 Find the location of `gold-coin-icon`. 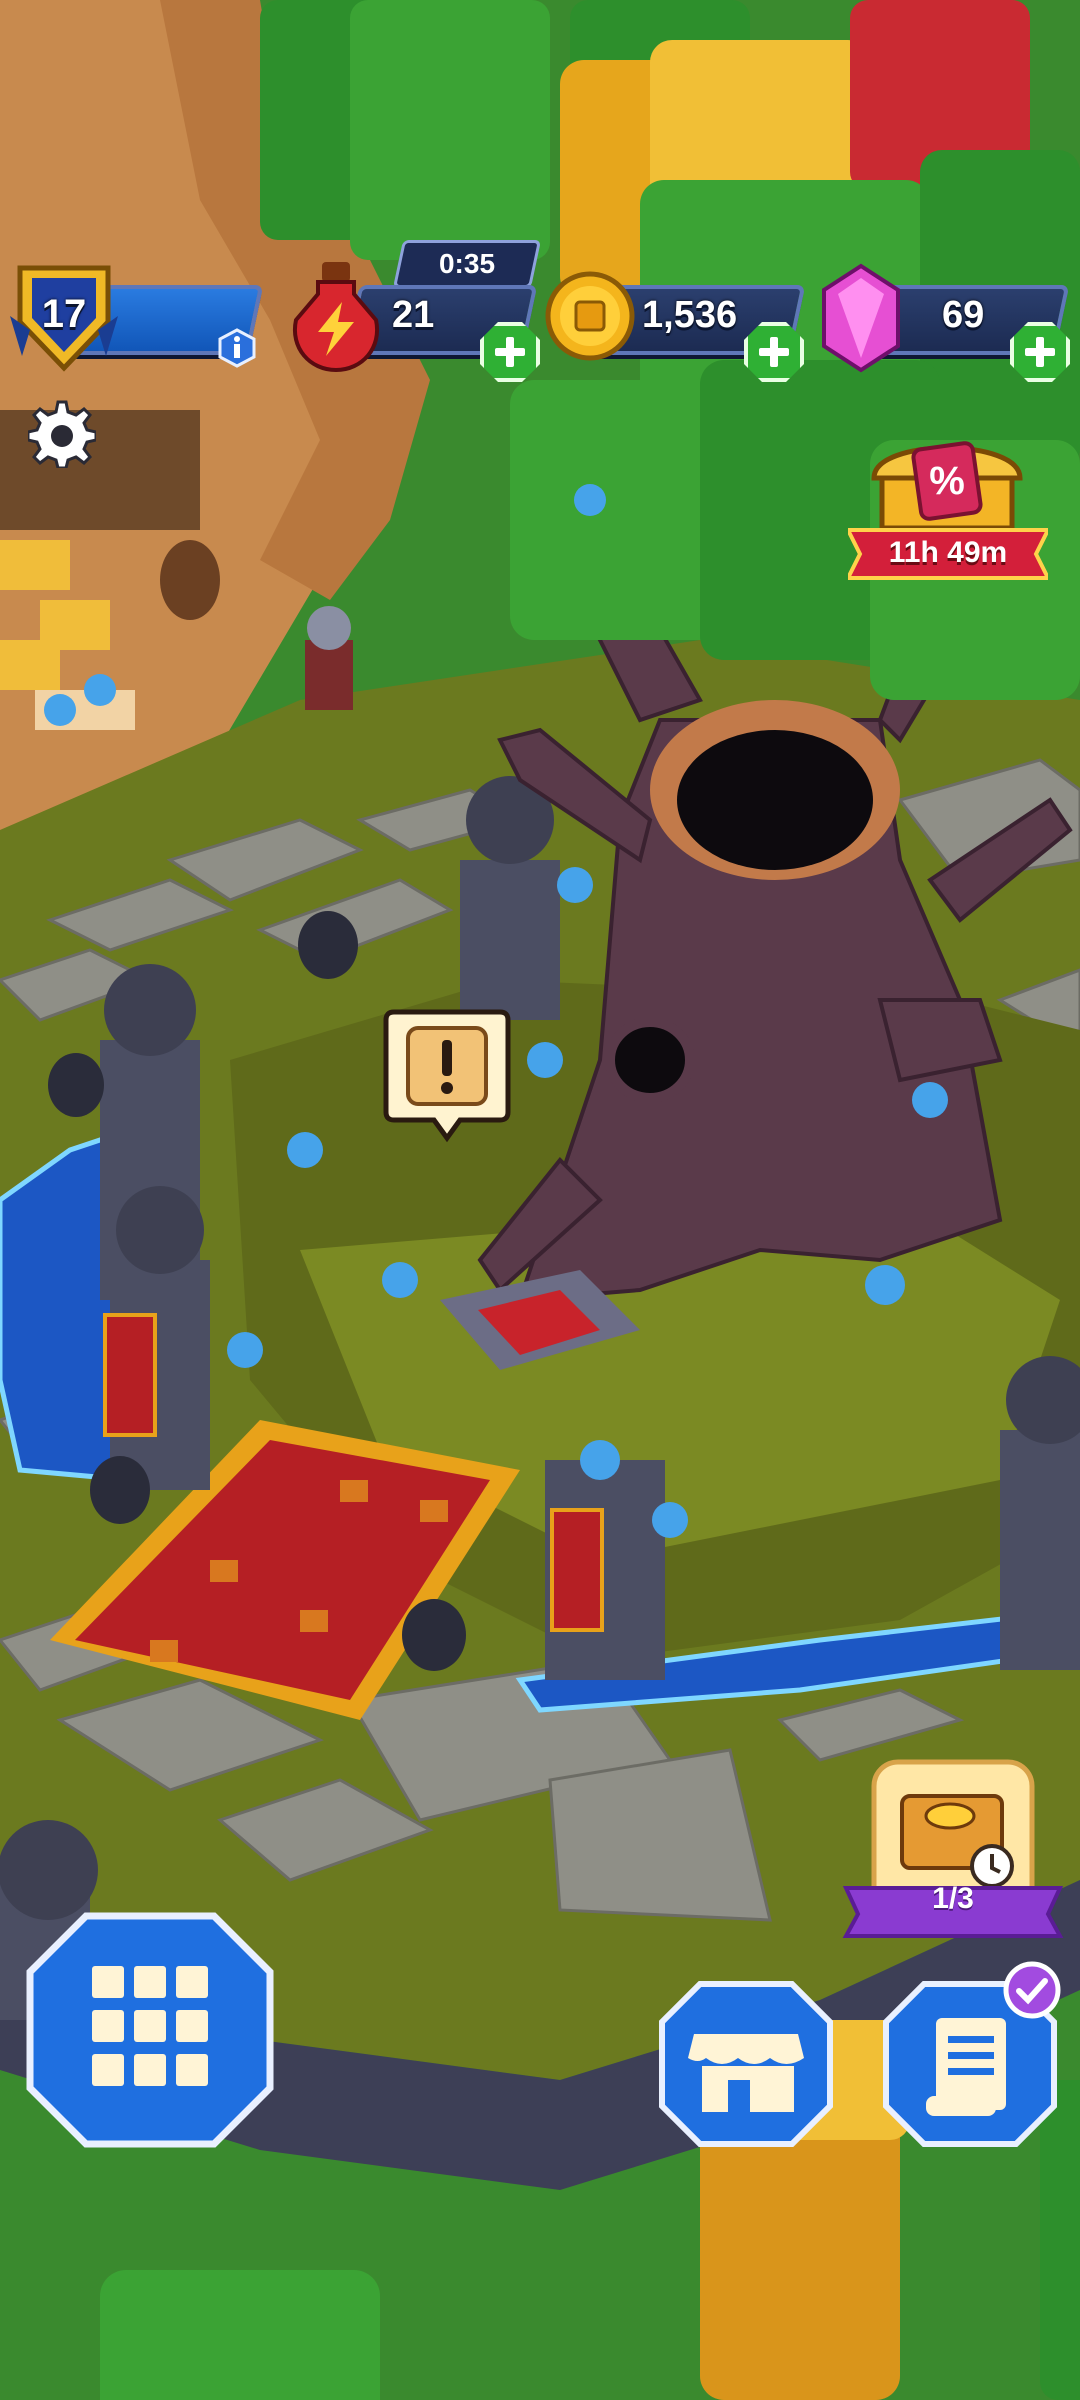

gold-coin-icon is located at coordinates (590, 316).